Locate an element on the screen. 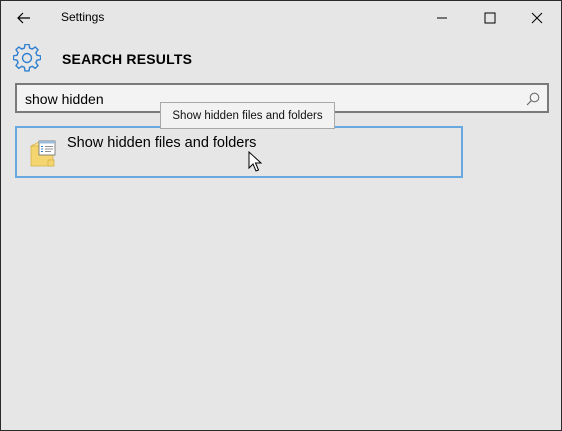 The height and width of the screenshot is (431, 562). magnifier-icon is located at coordinates (533, 99).